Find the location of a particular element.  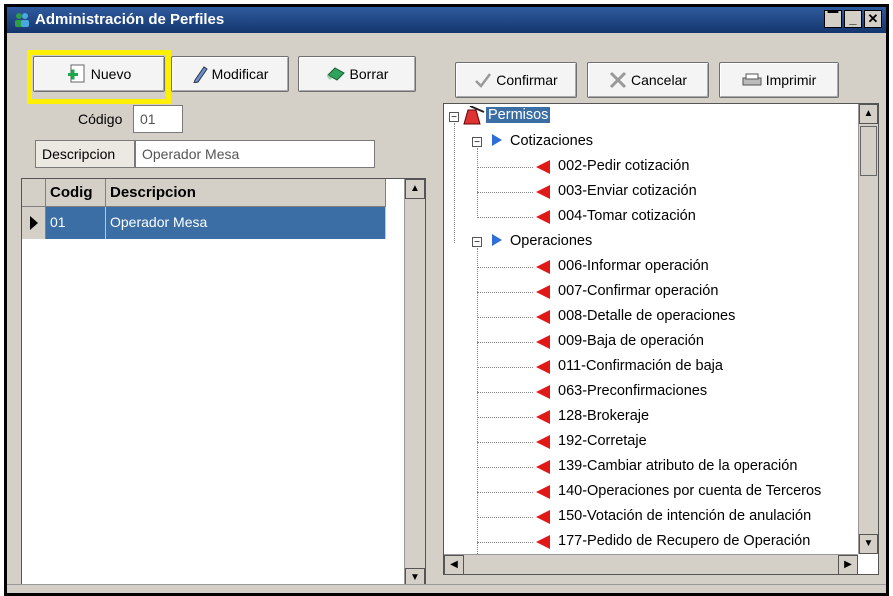

imprimir-button: Imprimir is located at coordinates (779, 80).